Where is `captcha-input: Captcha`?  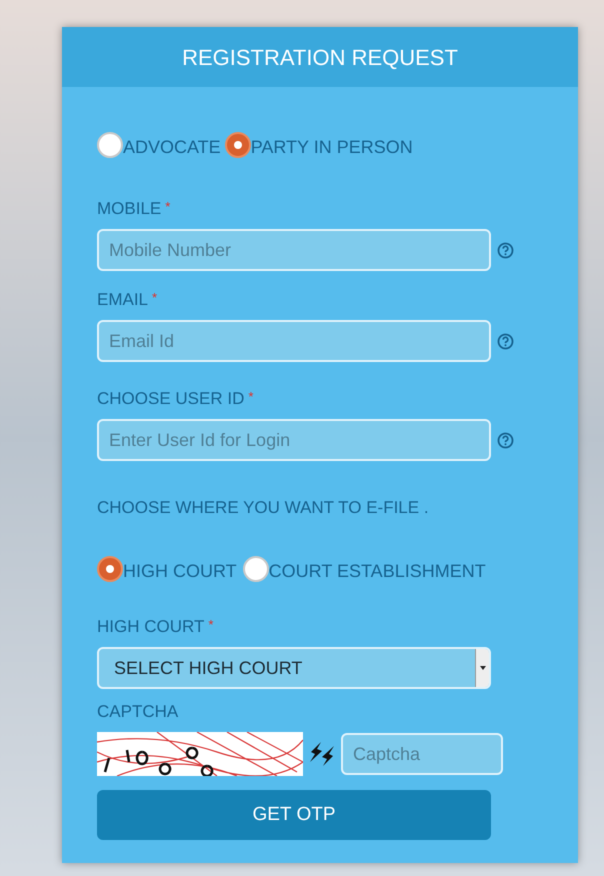
captcha-input: Captcha is located at coordinates (422, 754).